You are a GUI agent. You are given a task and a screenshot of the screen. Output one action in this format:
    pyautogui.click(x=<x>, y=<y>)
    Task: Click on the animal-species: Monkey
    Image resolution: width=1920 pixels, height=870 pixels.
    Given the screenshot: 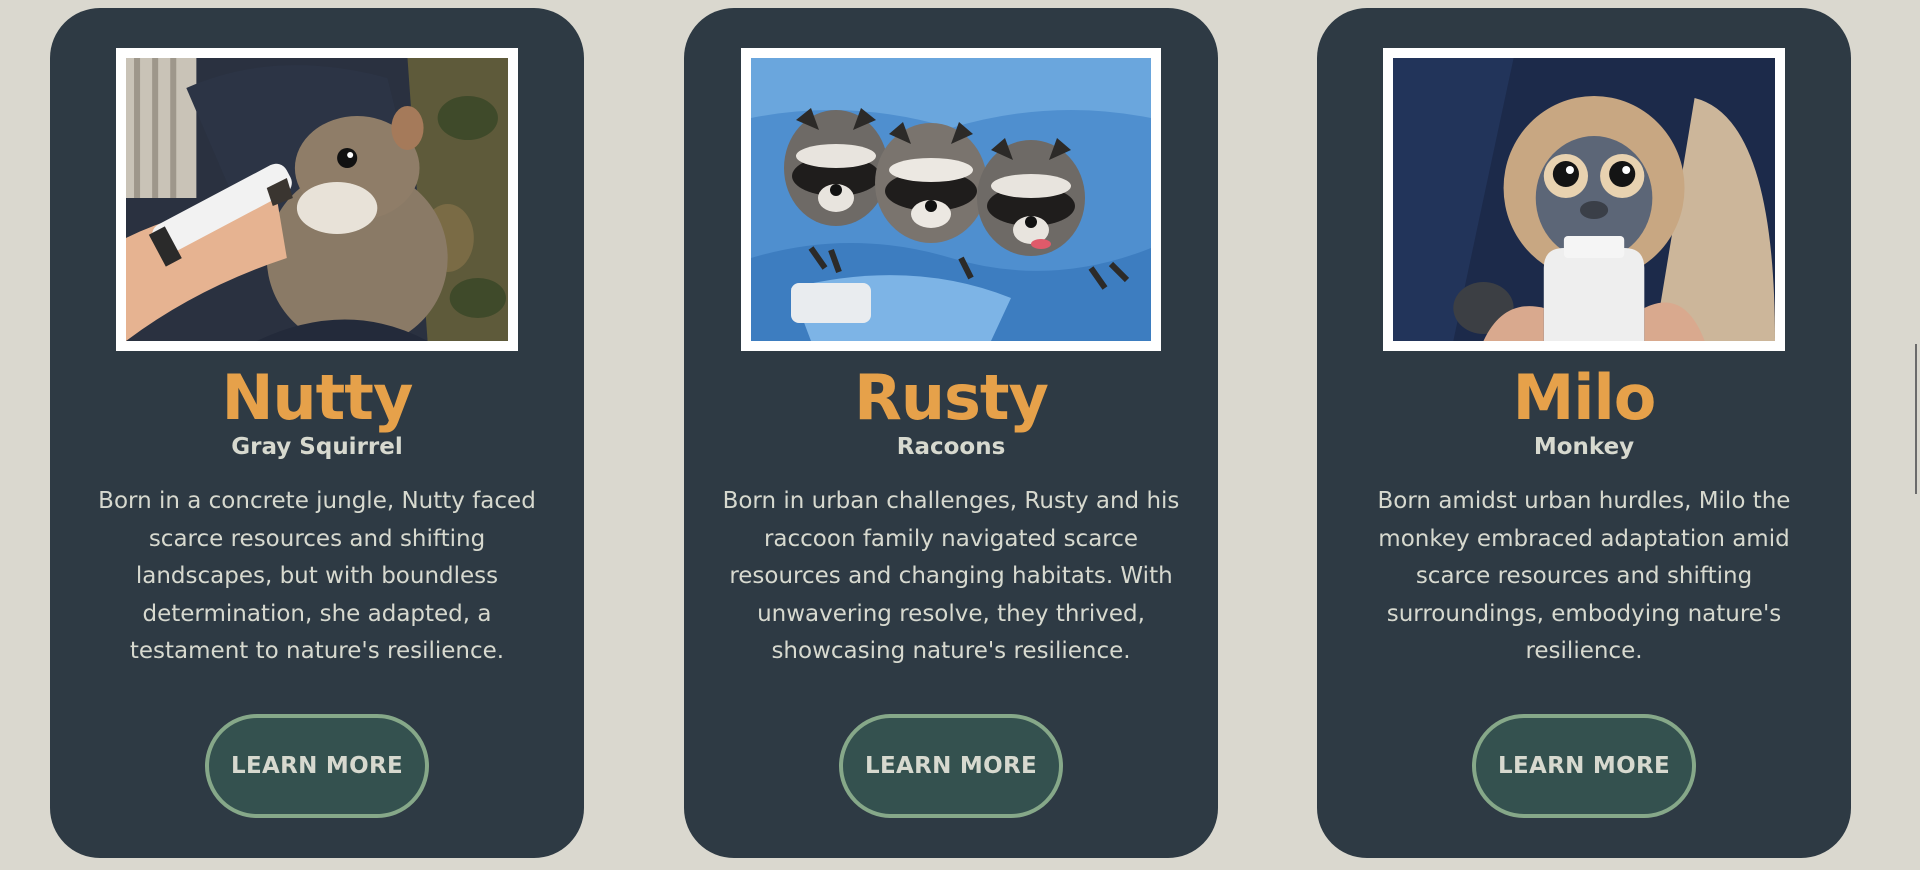 What is the action you would take?
    pyautogui.click(x=1584, y=447)
    